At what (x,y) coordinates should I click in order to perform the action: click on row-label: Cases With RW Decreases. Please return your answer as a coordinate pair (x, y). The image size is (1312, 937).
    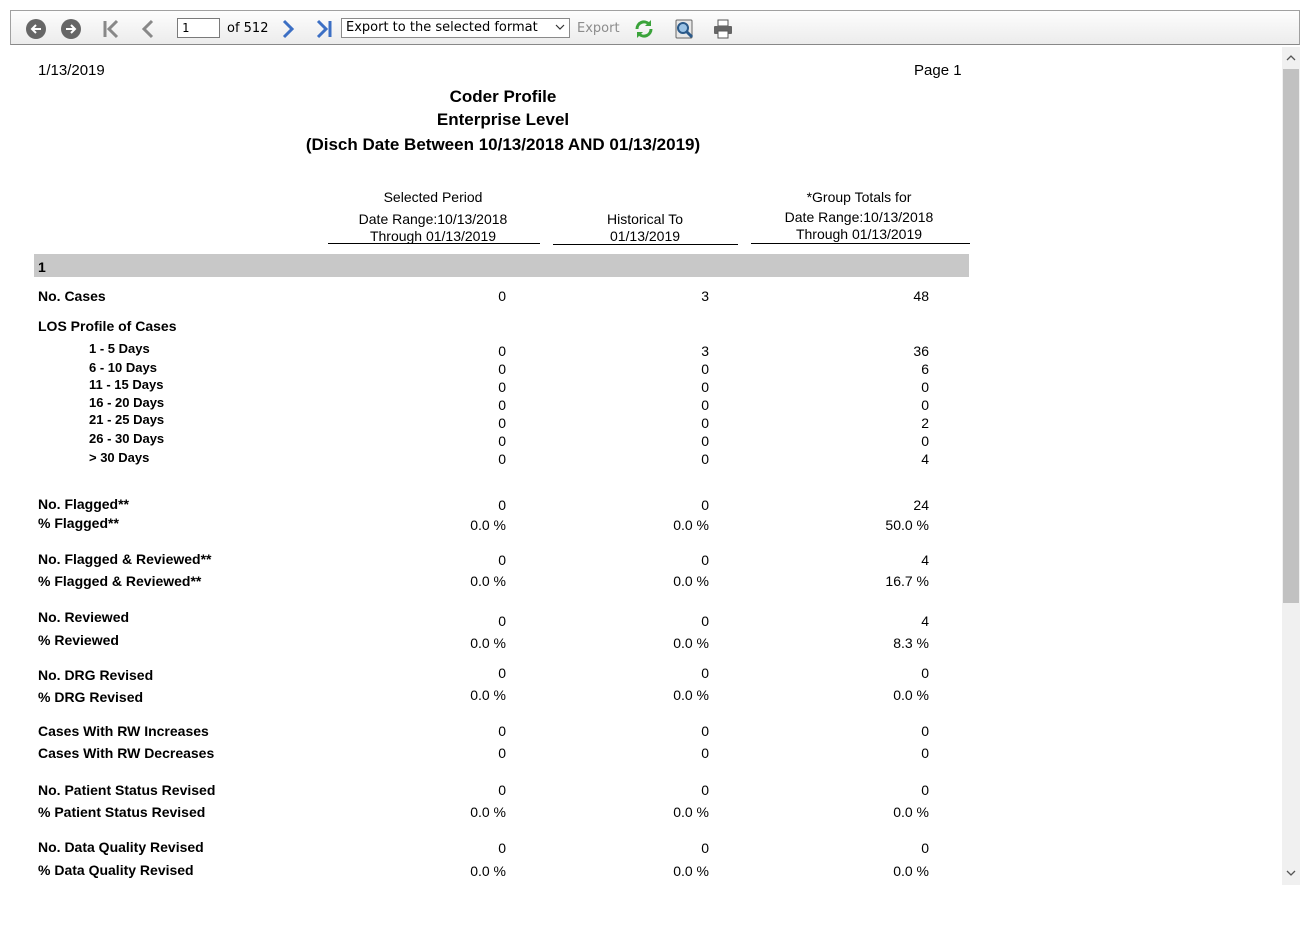
    Looking at the image, I should click on (126, 753).